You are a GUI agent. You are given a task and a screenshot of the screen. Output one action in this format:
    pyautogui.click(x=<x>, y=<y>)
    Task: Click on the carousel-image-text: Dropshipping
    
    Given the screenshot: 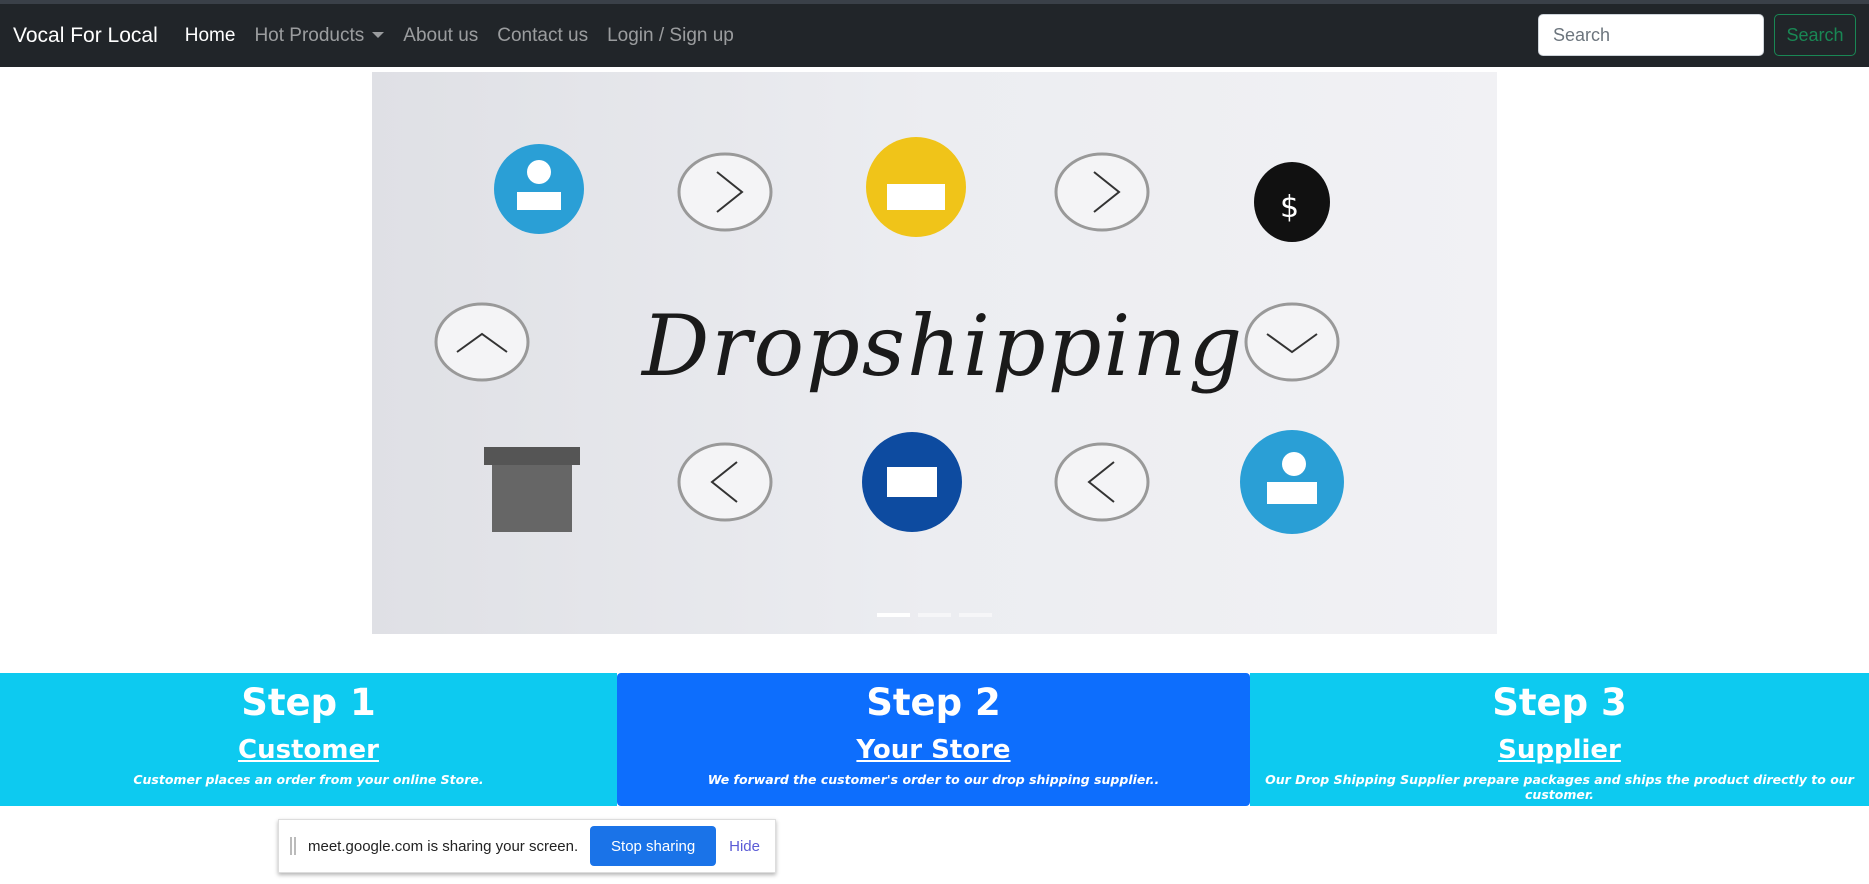 What is the action you would take?
    pyautogui.click(x=943, y=346)
    